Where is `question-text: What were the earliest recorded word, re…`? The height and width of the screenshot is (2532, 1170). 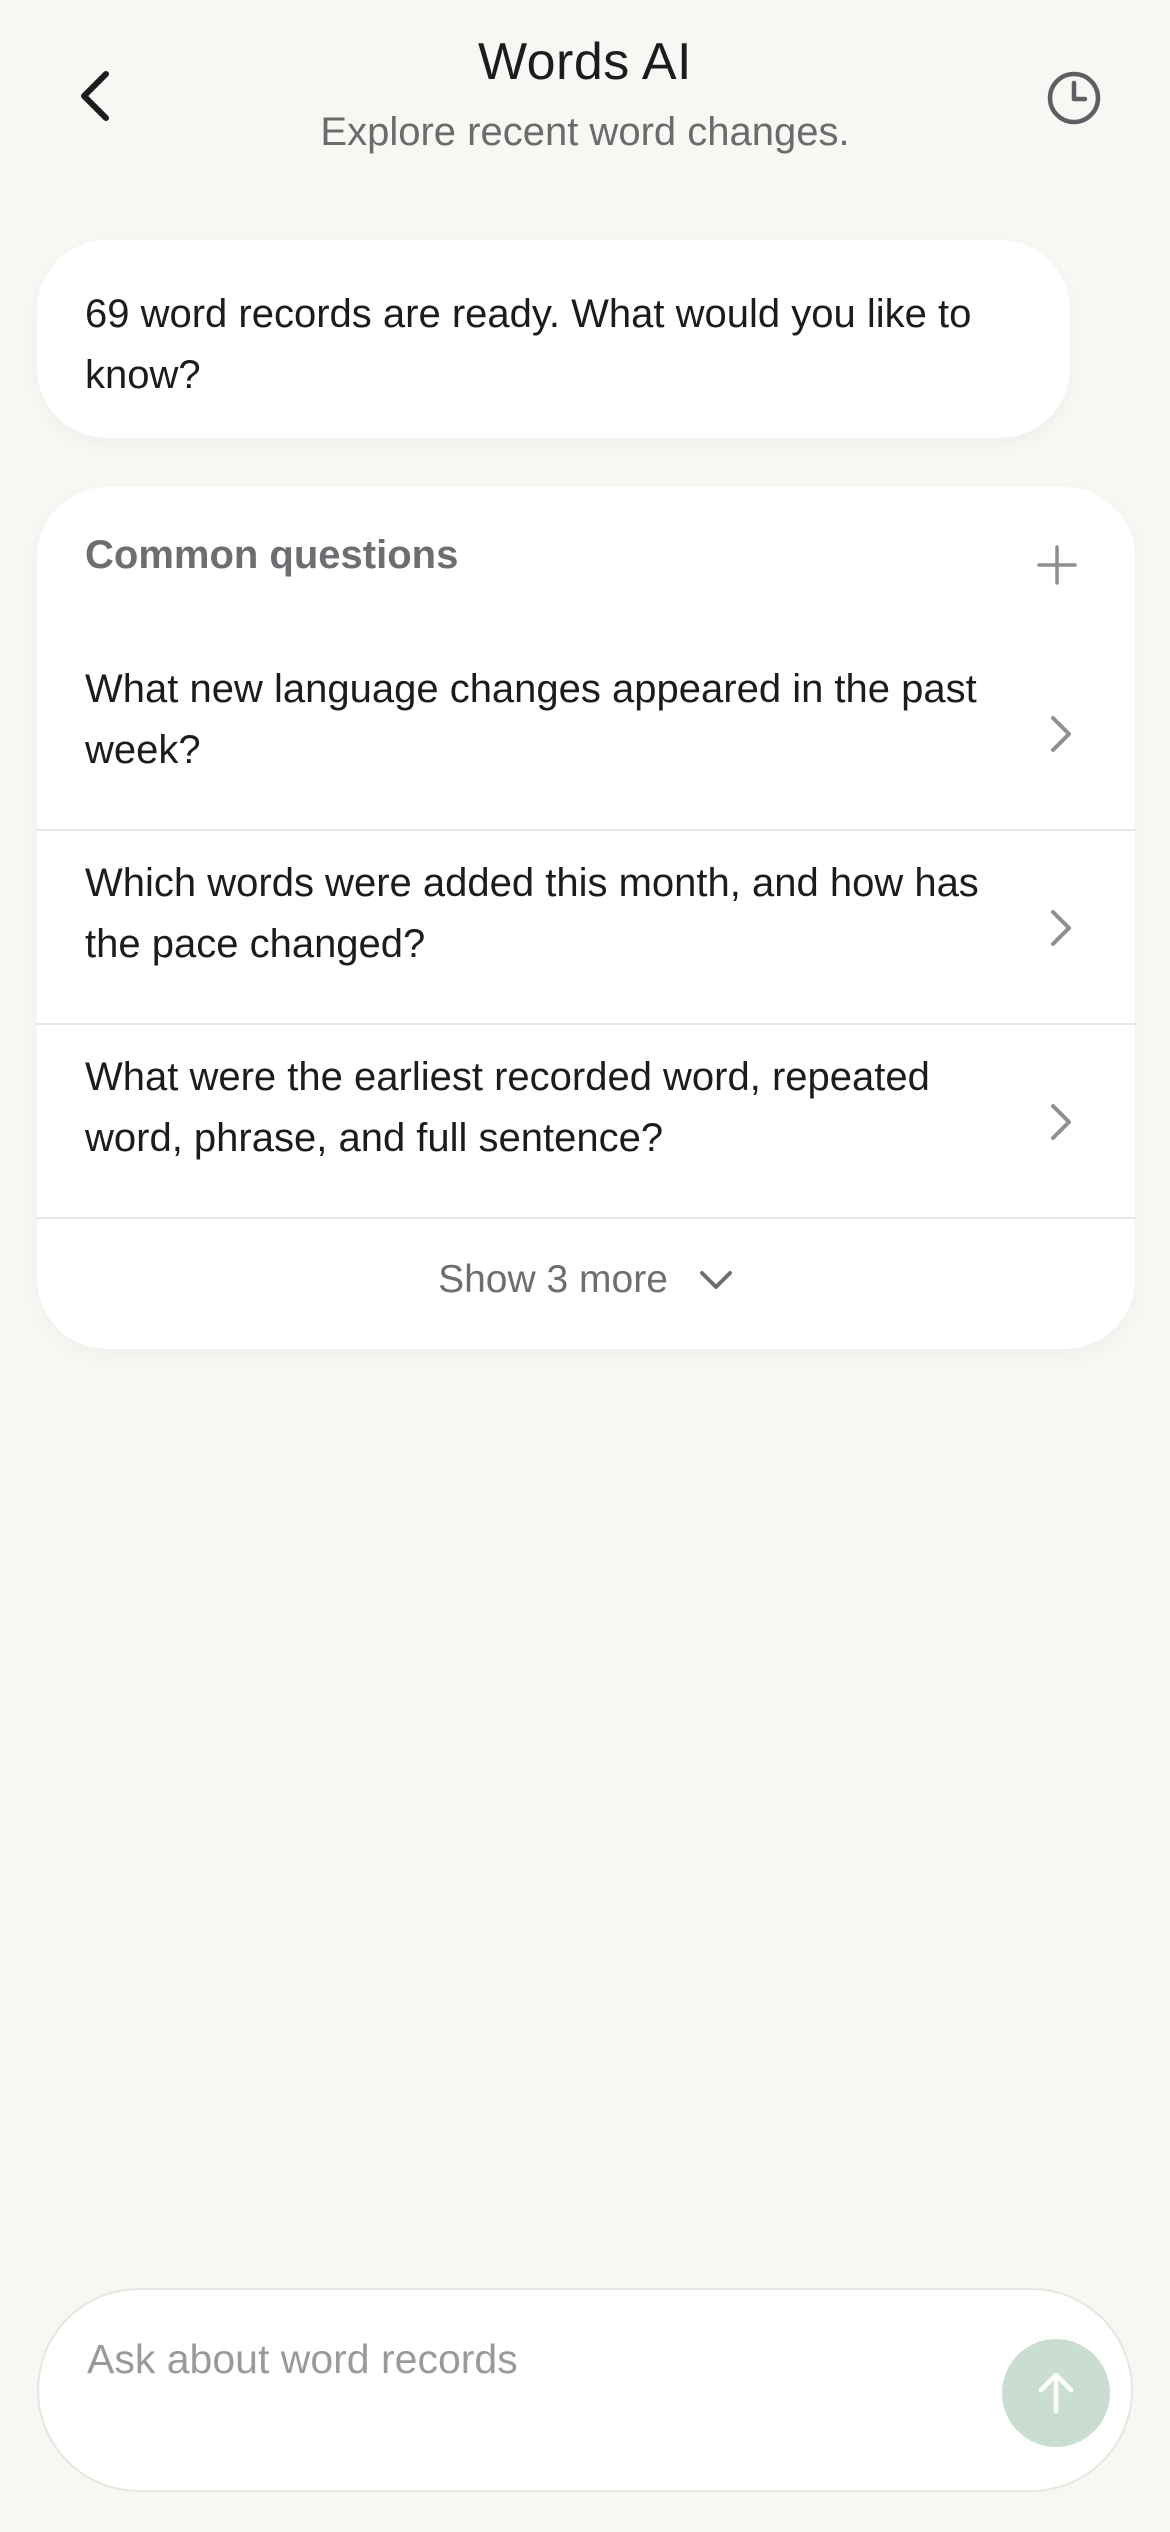 question-text: What were the earliest recorded word, re… is located at coordinates (507, 1107).